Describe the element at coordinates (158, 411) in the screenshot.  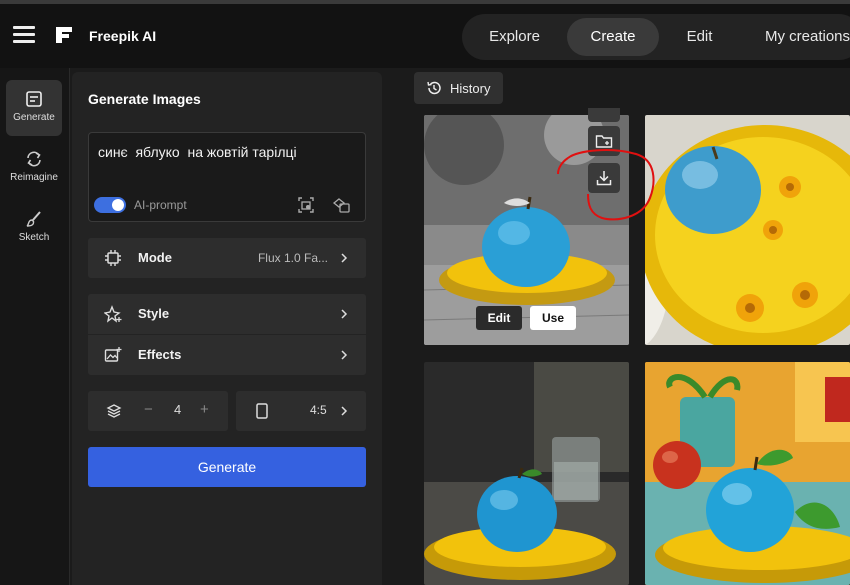
I see `image-count-stepper: − 4 +` at that location.